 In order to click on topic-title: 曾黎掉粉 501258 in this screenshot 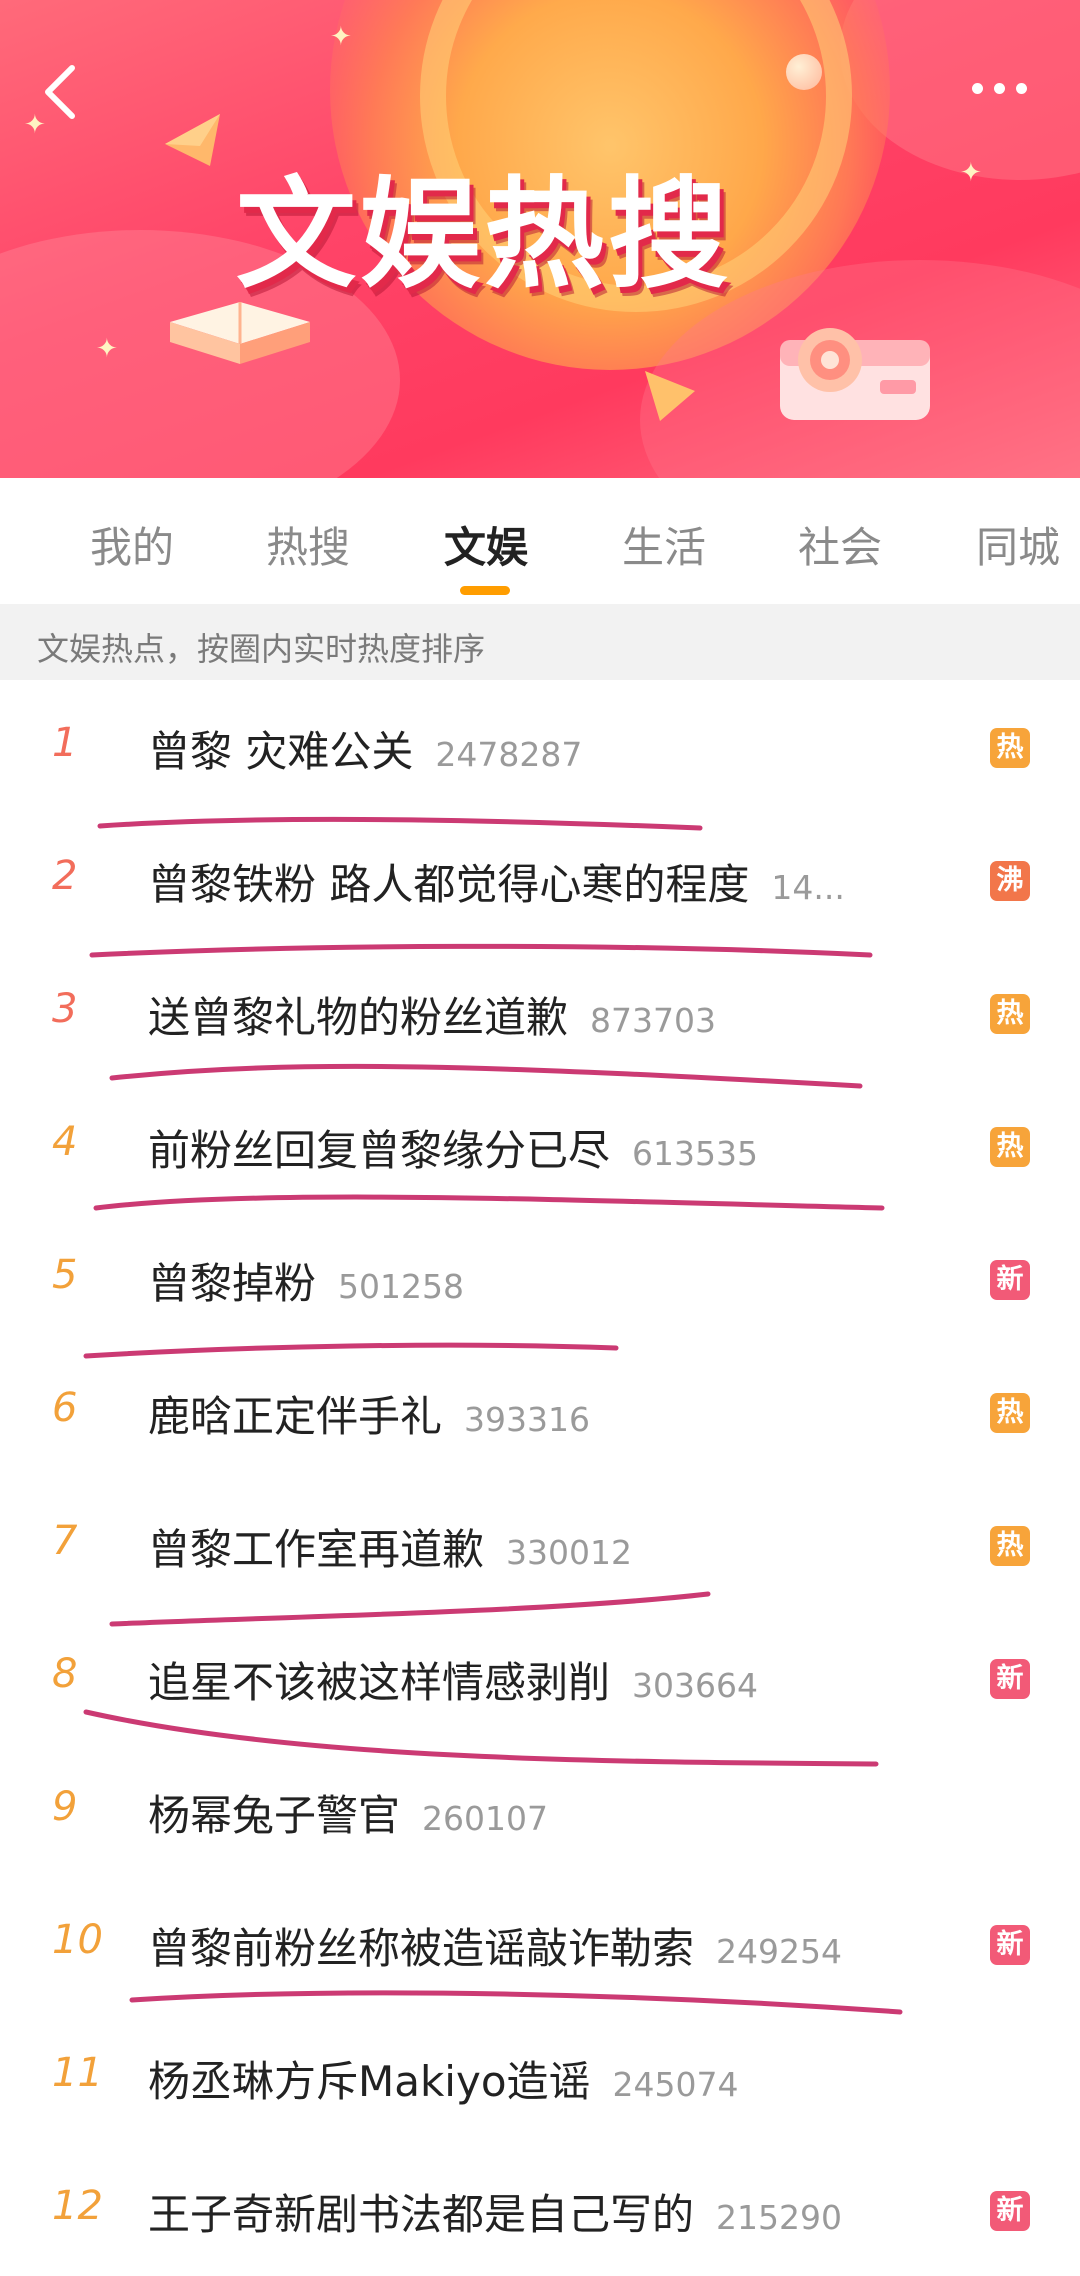, I will do `click(306, 1280)`.